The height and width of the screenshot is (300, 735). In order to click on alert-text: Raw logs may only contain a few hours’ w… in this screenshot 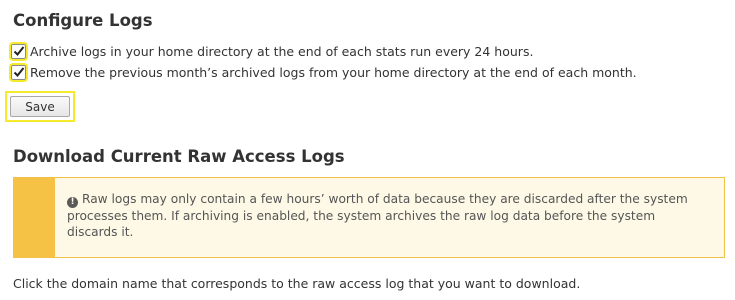, I will do `click(377, 215)`.